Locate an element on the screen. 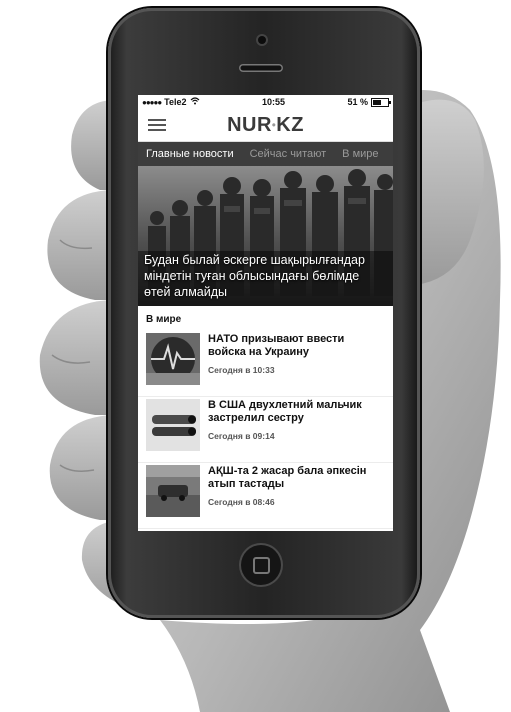 This screenshot has width=511, height=712. news-time: Сегодня в 09:14 is located at coordinates (241, 436).